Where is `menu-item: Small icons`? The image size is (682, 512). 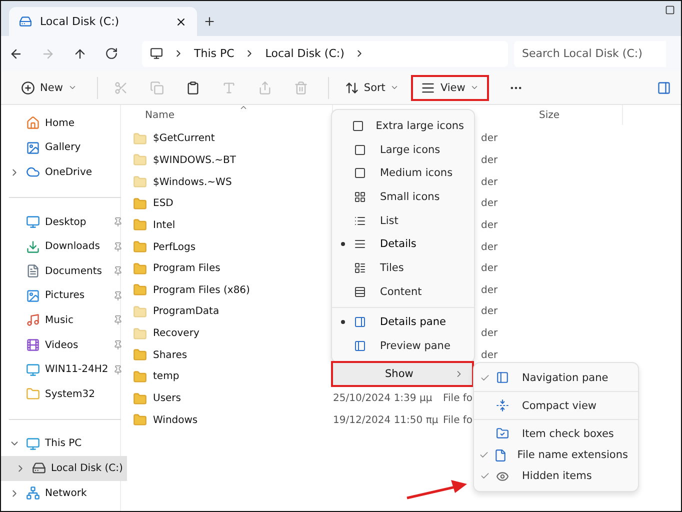
menu-item: Small icons is located at coordinates (403, 197).